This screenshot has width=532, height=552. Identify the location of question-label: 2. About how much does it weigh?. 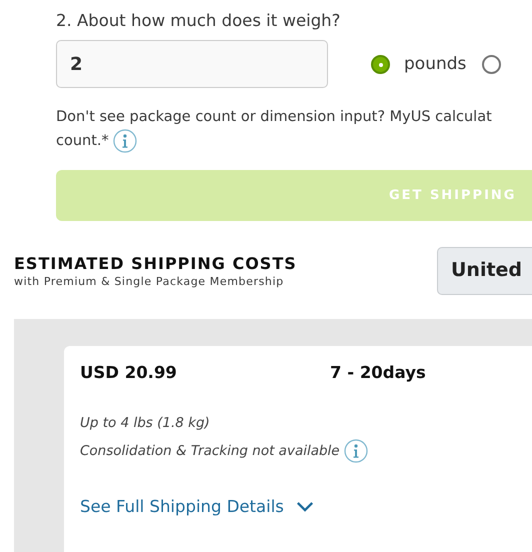
(198, 21).